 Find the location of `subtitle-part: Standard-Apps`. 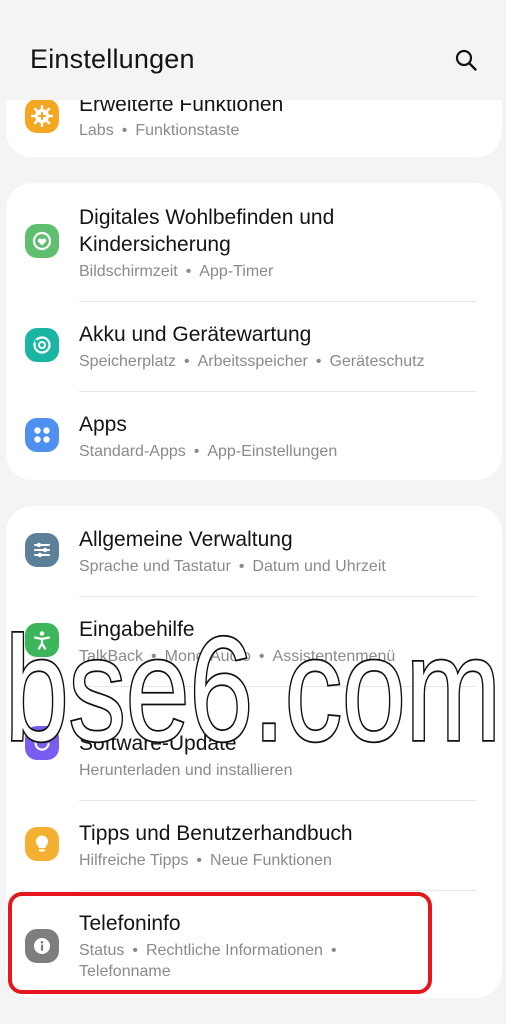

subtitle-part: Standard-Apps is located at coordinates (132, 451).